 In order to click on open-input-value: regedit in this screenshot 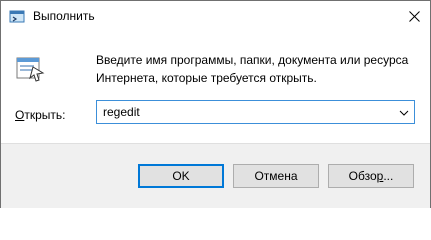, I will do `click(121, 112)`.